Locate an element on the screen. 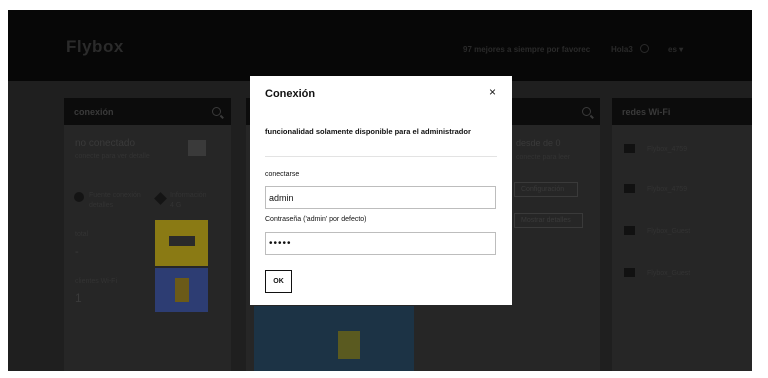  promo-image-blue is located at coordinates (181, 290).